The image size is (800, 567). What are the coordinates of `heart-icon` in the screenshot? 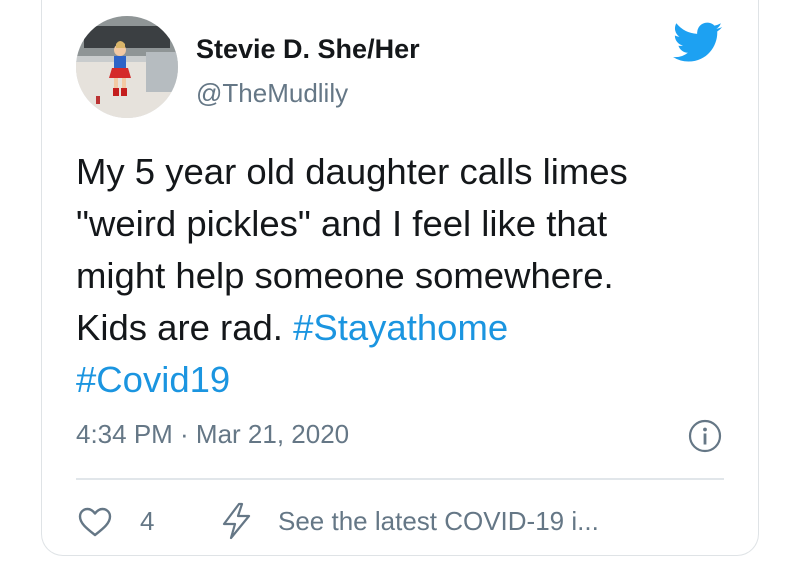 It's located at (95, 522).